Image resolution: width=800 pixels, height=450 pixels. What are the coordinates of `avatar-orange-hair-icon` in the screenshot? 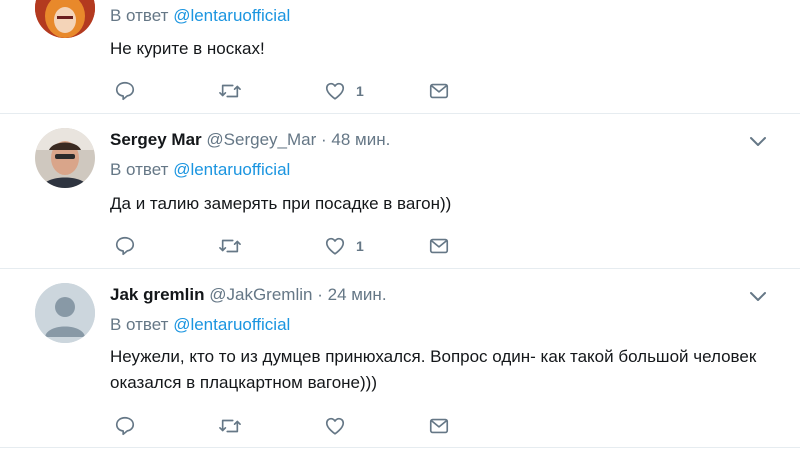 It's located at (65, 19).